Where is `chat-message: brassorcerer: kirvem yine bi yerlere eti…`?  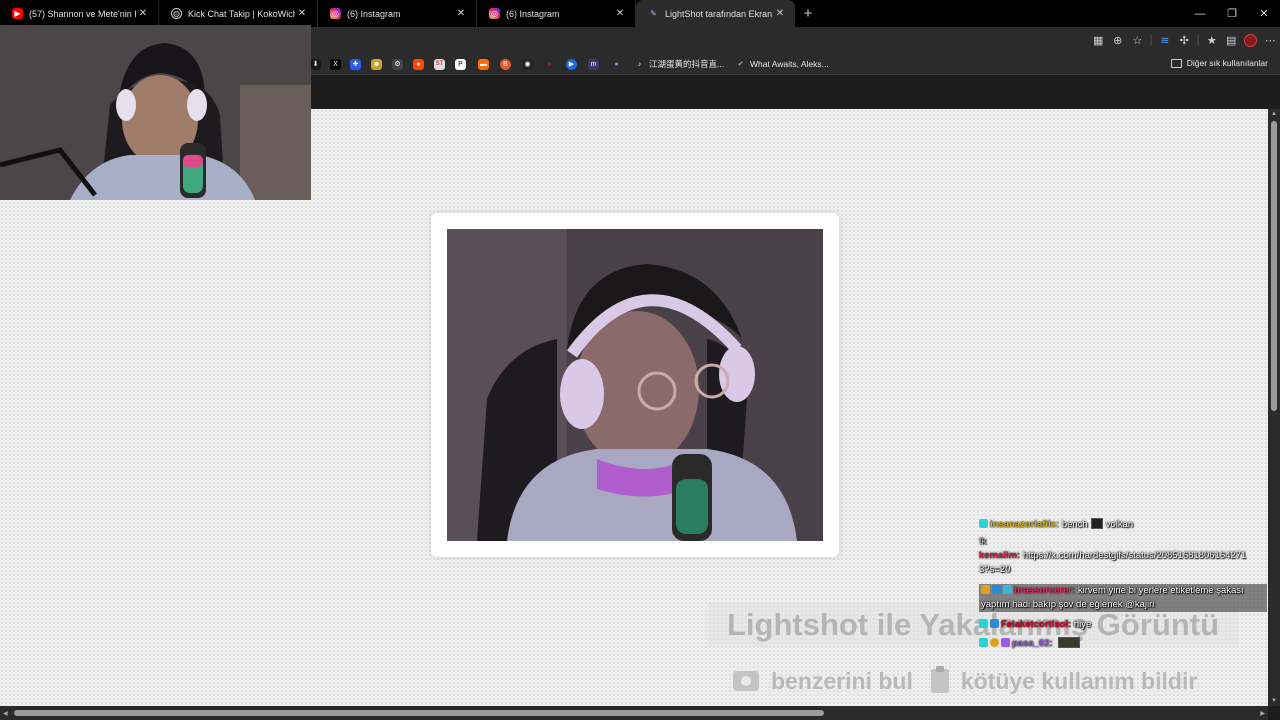 chat-message: brassorcerer: kirvem yine bi yerlere eti… is located at coordinates (1123, 591).